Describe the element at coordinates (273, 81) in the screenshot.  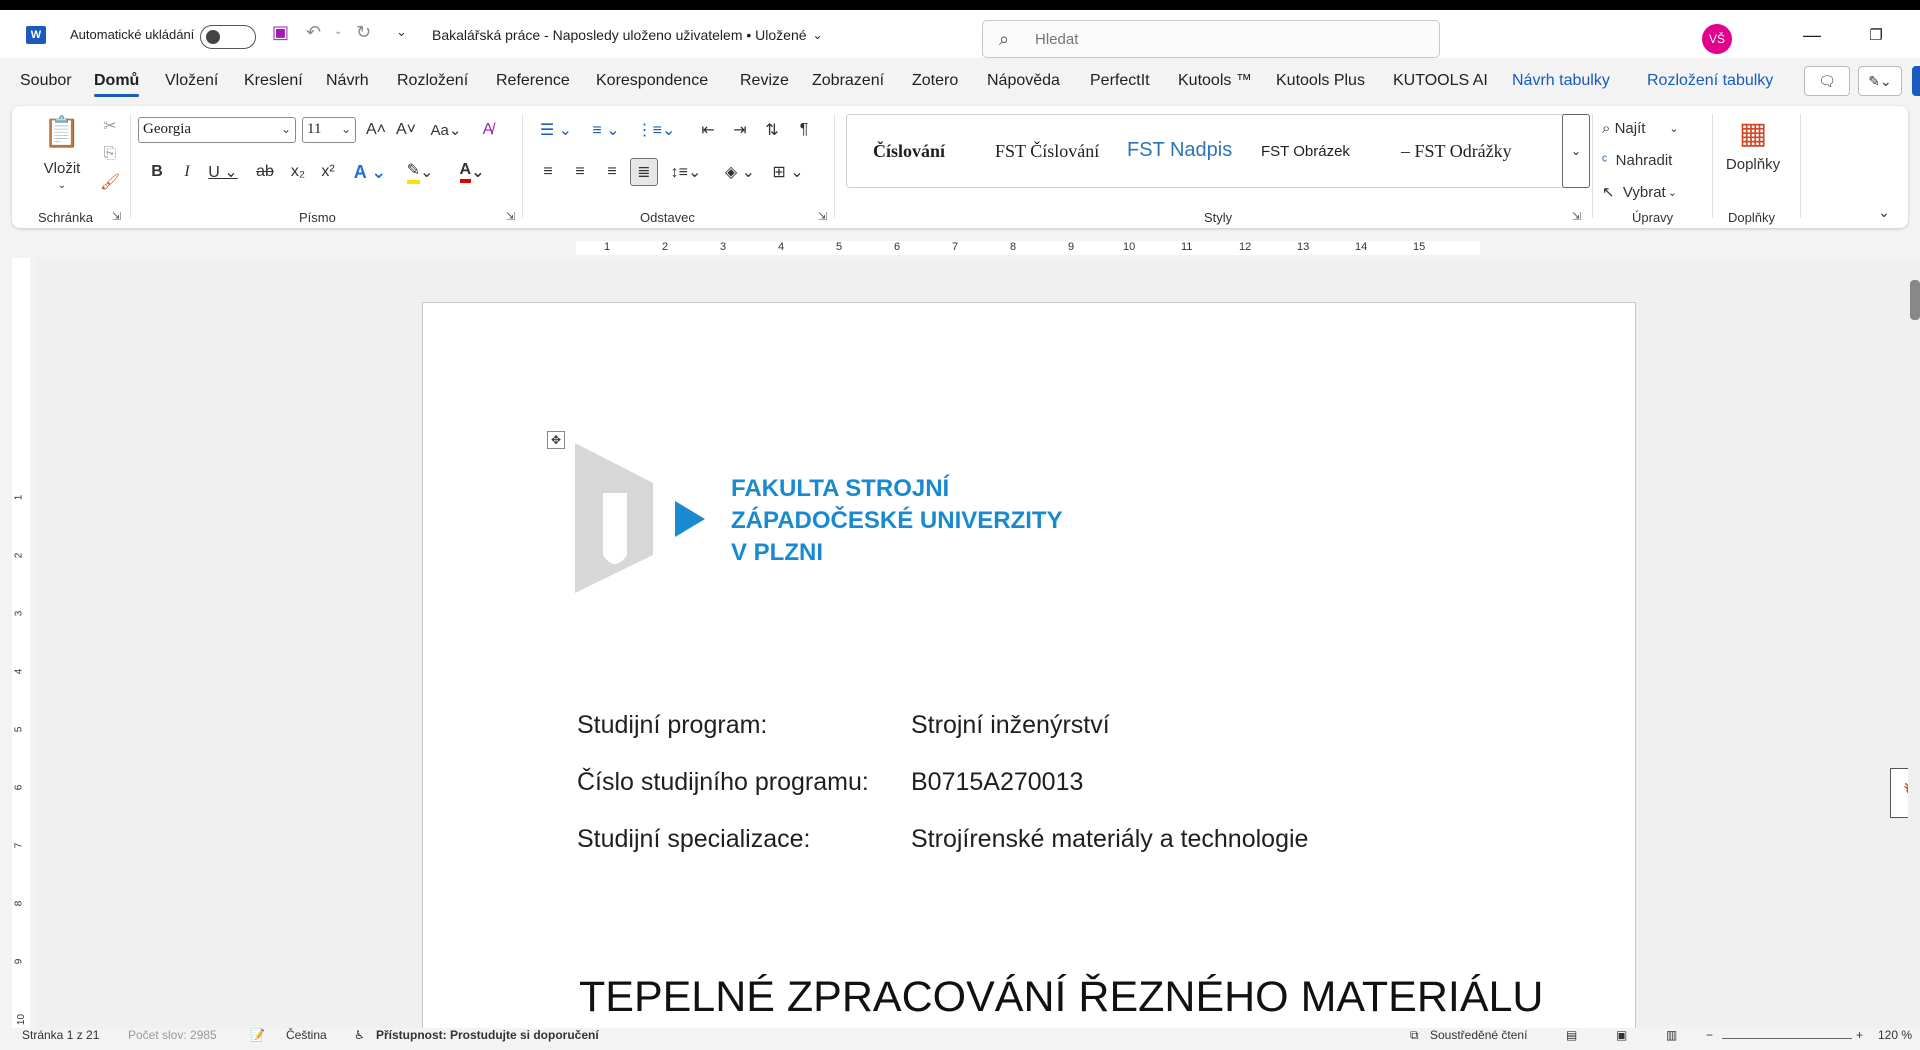
I see `tab-kresleni: Kreslení` at that location.